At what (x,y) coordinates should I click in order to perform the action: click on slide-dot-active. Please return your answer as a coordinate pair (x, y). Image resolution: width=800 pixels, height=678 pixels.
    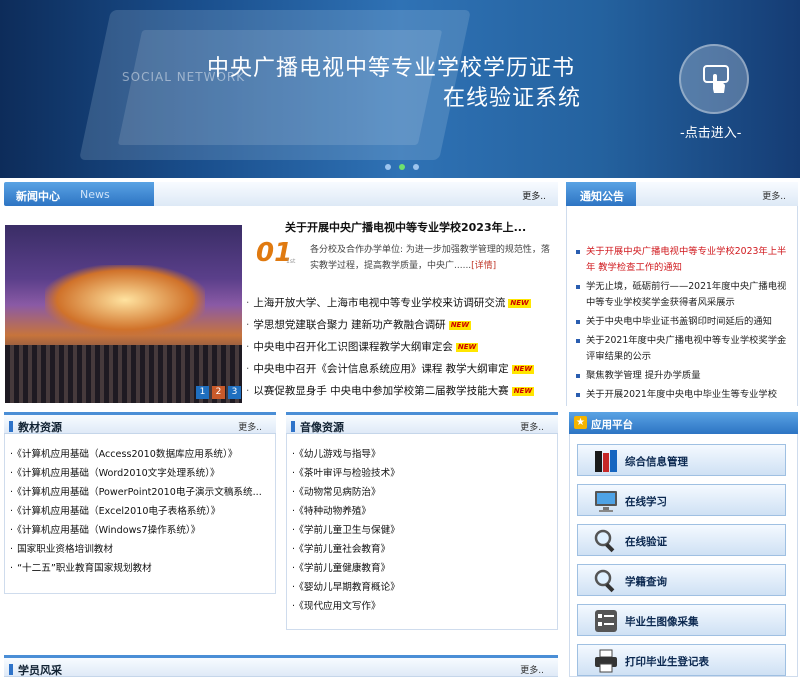
    Looking at the image, I should click on (402, 167).